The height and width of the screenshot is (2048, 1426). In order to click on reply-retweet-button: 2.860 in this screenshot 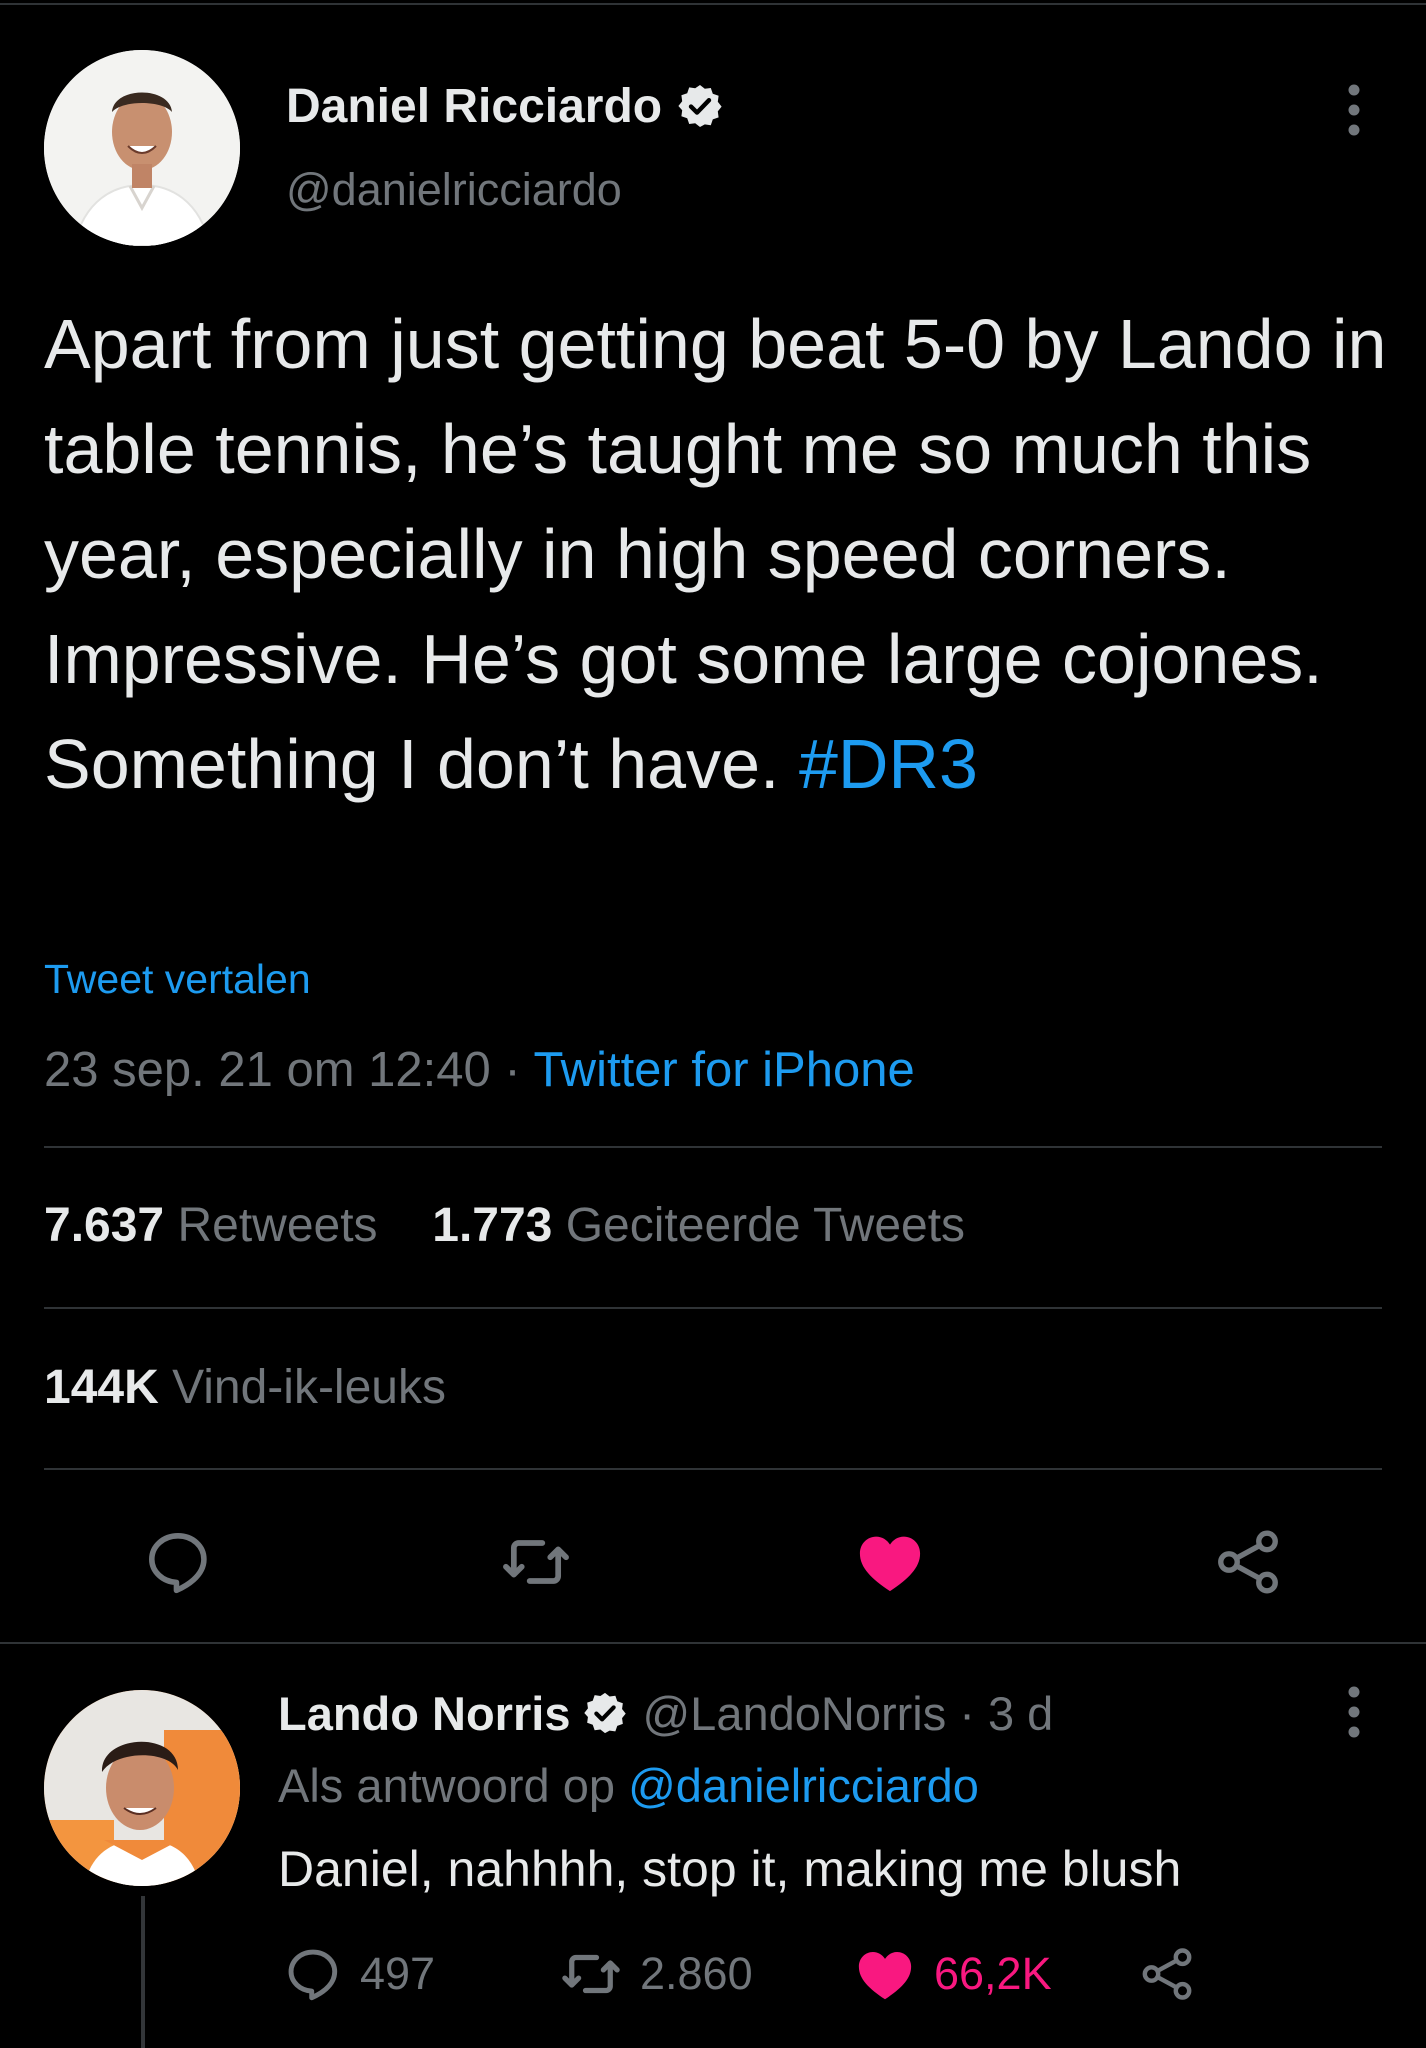, I will do `click(655, 1974)`.